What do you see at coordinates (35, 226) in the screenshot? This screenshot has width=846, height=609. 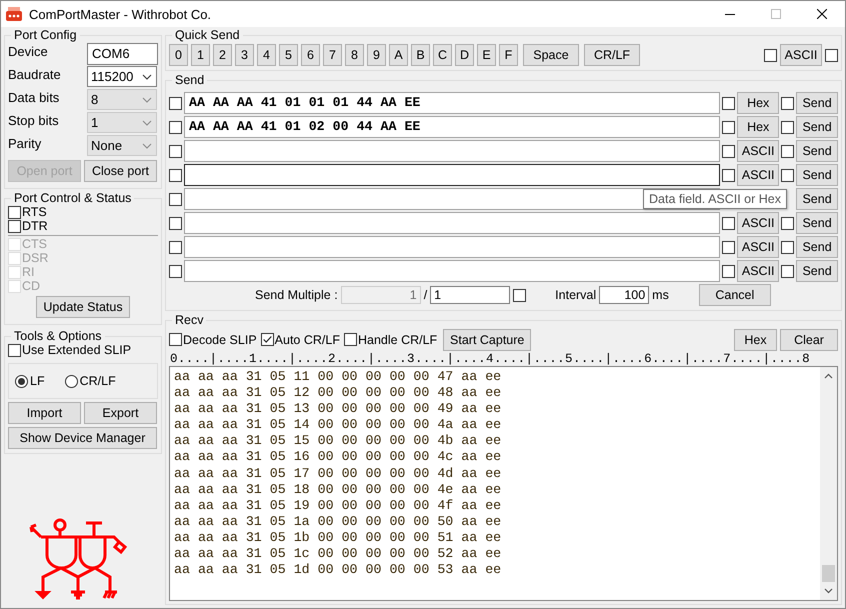 I see `checkbox-label: DTR` at bounding box center [35, 226].